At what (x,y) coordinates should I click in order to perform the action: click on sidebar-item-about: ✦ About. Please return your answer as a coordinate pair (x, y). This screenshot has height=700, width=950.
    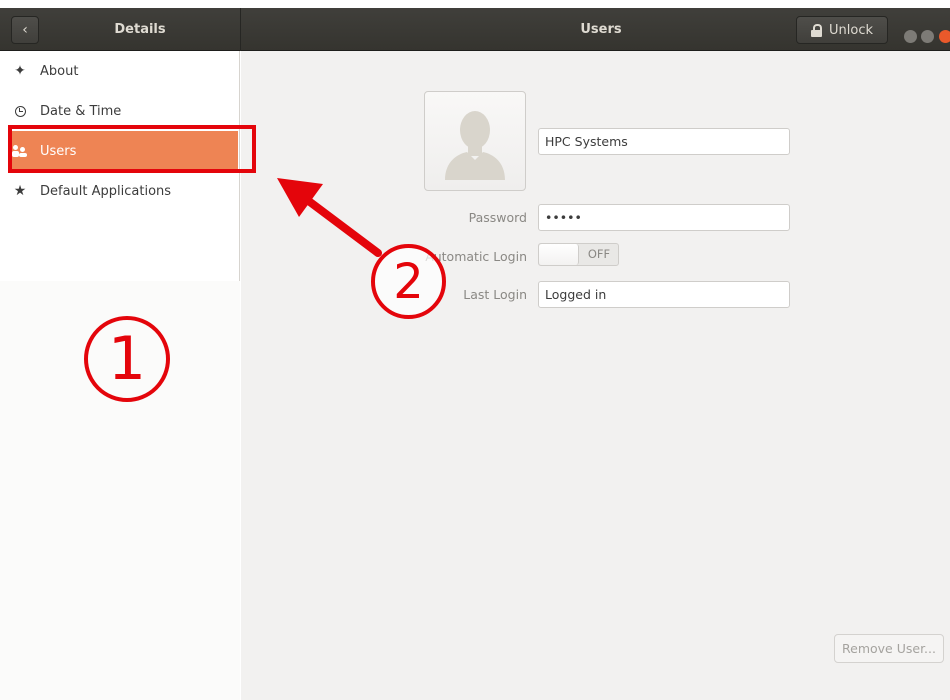
    Looking at the image, I should click on (120, 71).